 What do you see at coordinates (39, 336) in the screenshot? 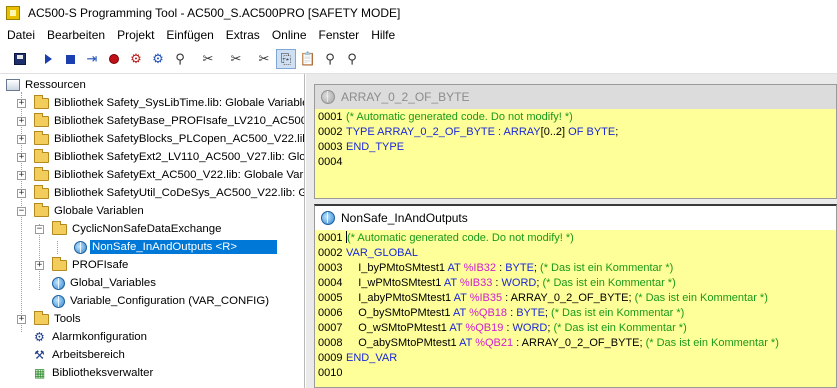
I see `alarm-icon: ⚙` at bounding box center [39, 336].